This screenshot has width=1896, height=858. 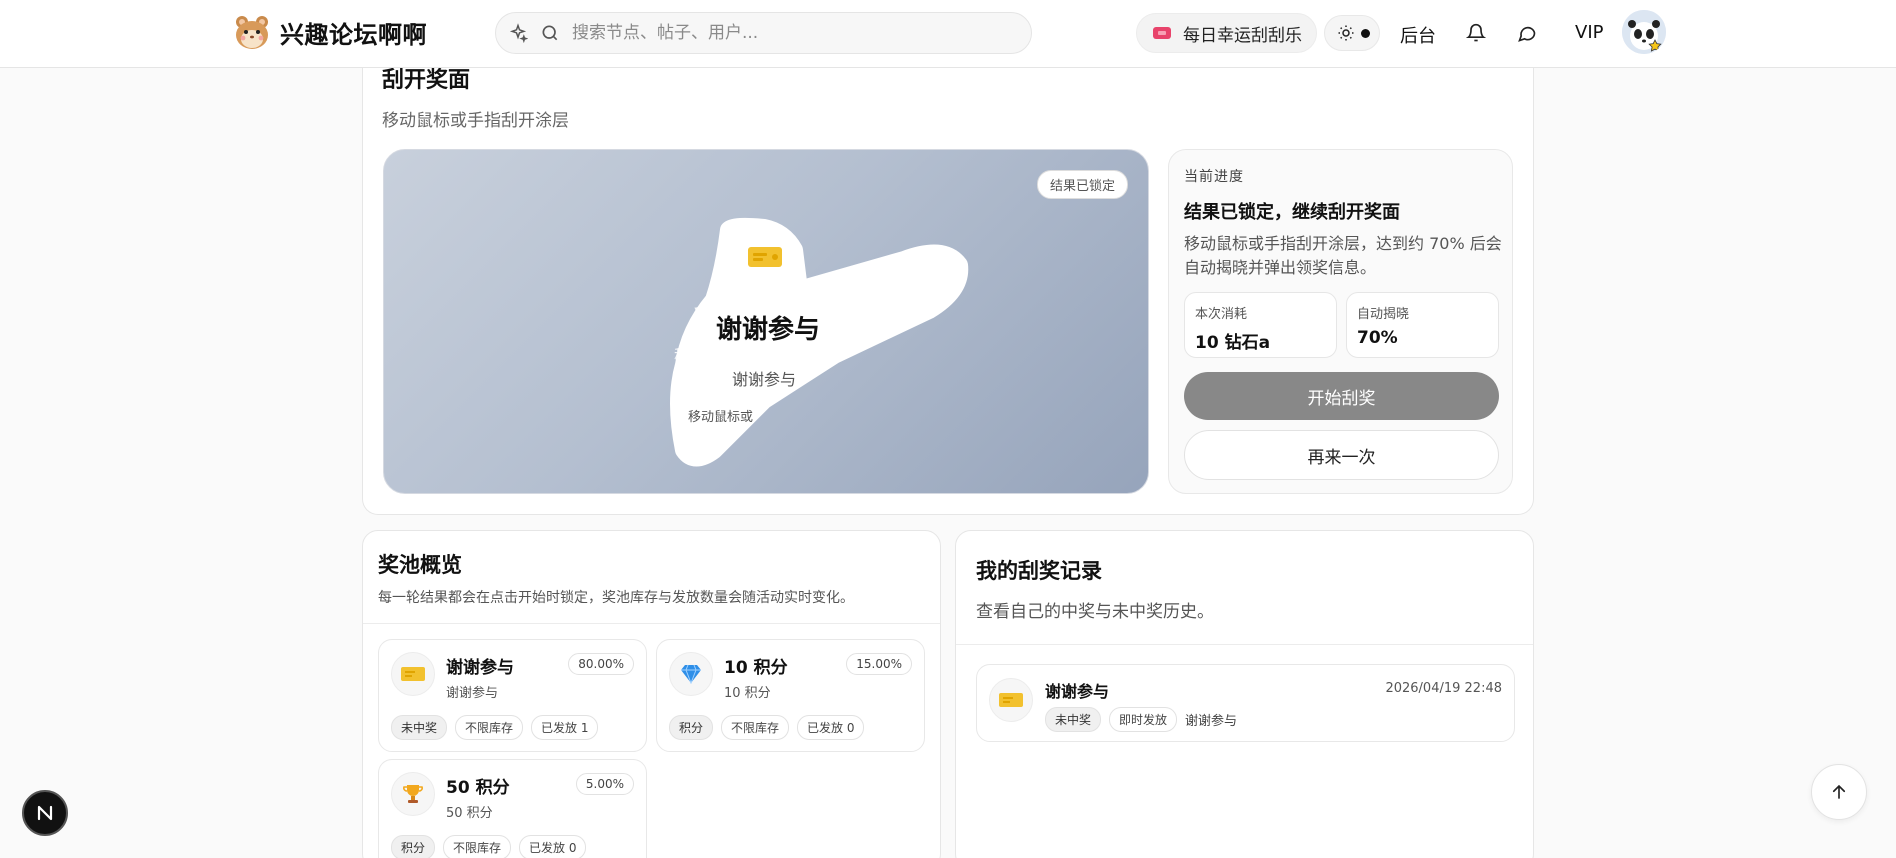 What do you see at coordinates (512, 808) in the screenshot?
I see `prize-card: 50 积分 50 积分 5.00% 积分 不限库存 已发放 0` at bounding box center [512, 808].